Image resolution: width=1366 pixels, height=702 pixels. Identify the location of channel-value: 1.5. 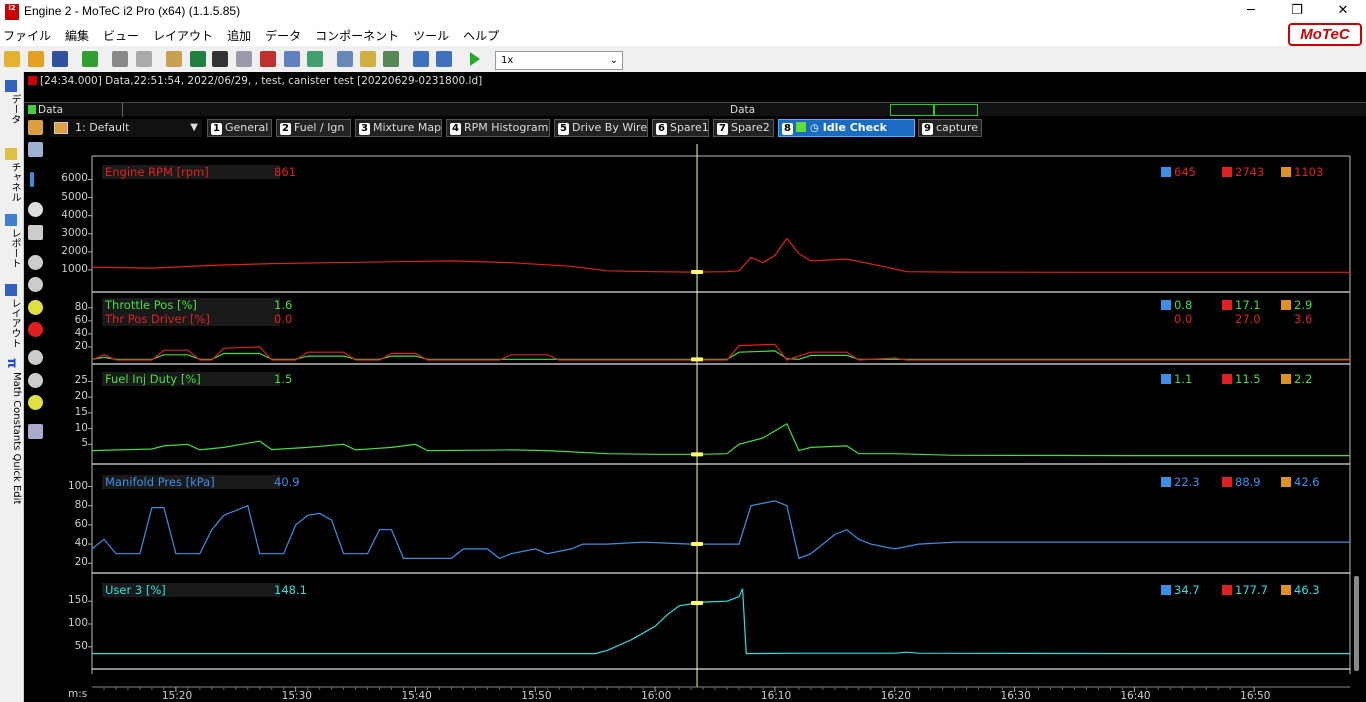
(283, 379).